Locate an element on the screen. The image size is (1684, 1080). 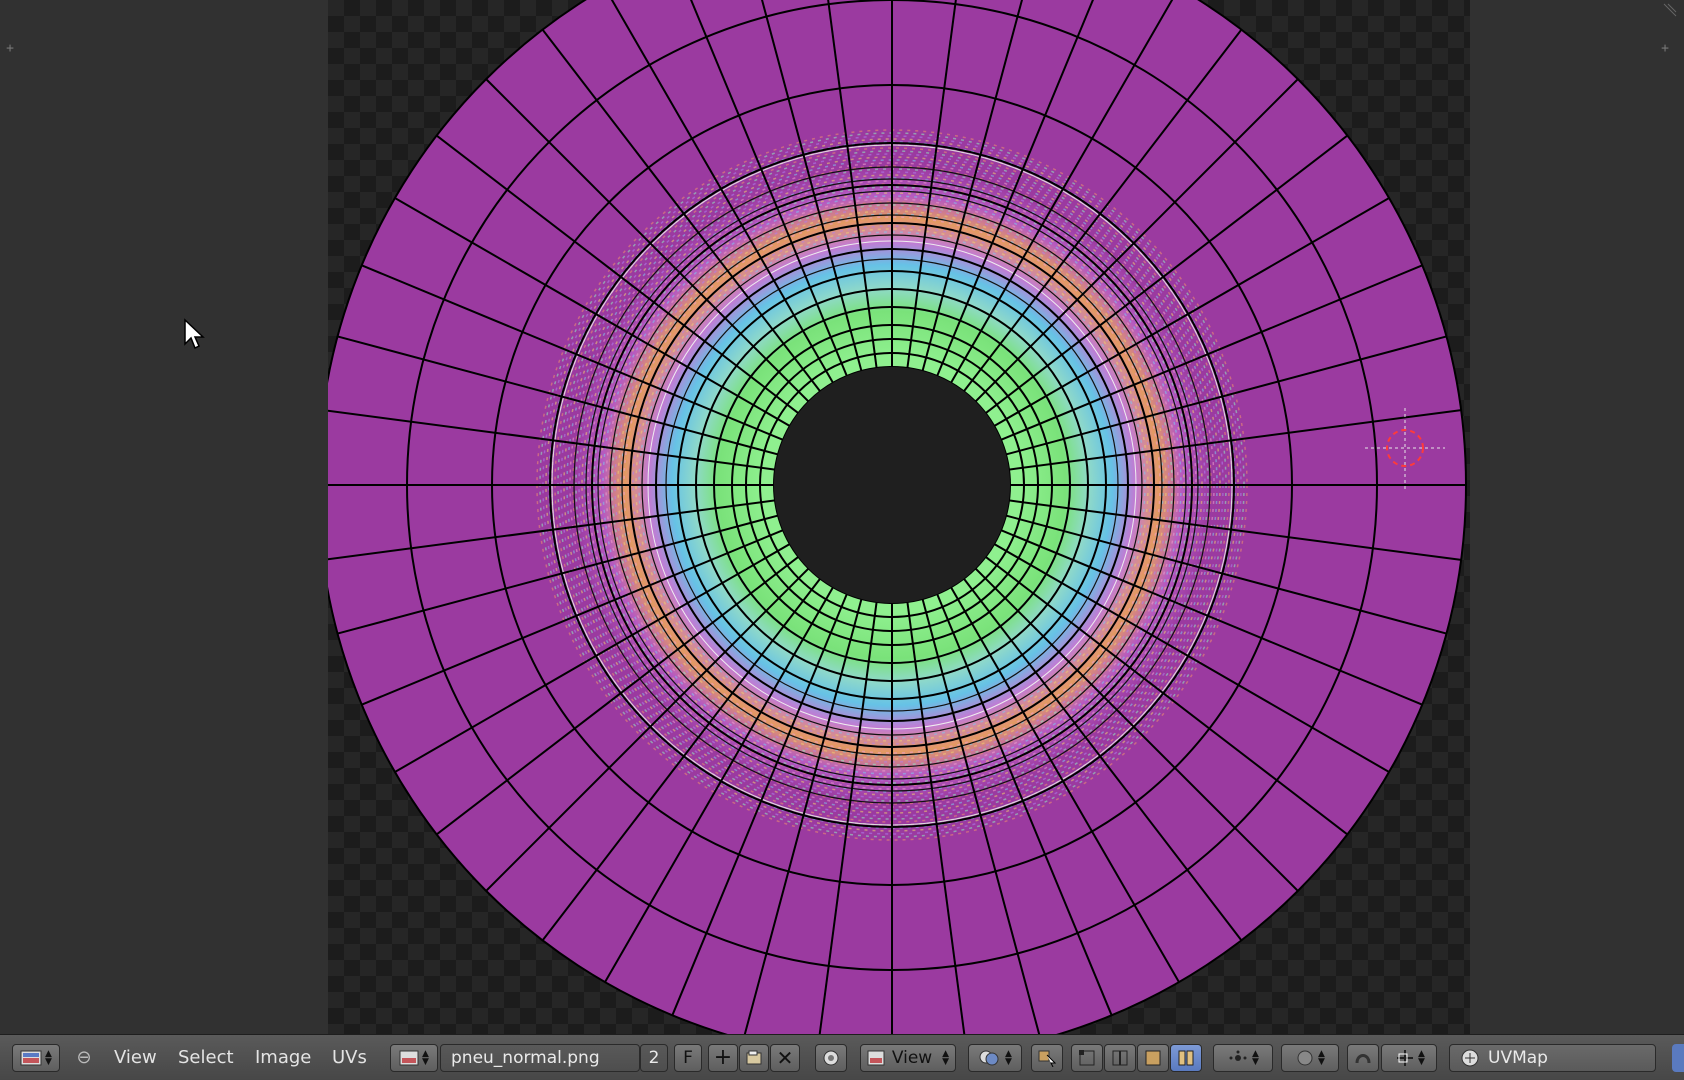
image-name-field: pneu_normal.png is located at coordinates (540, 1058).